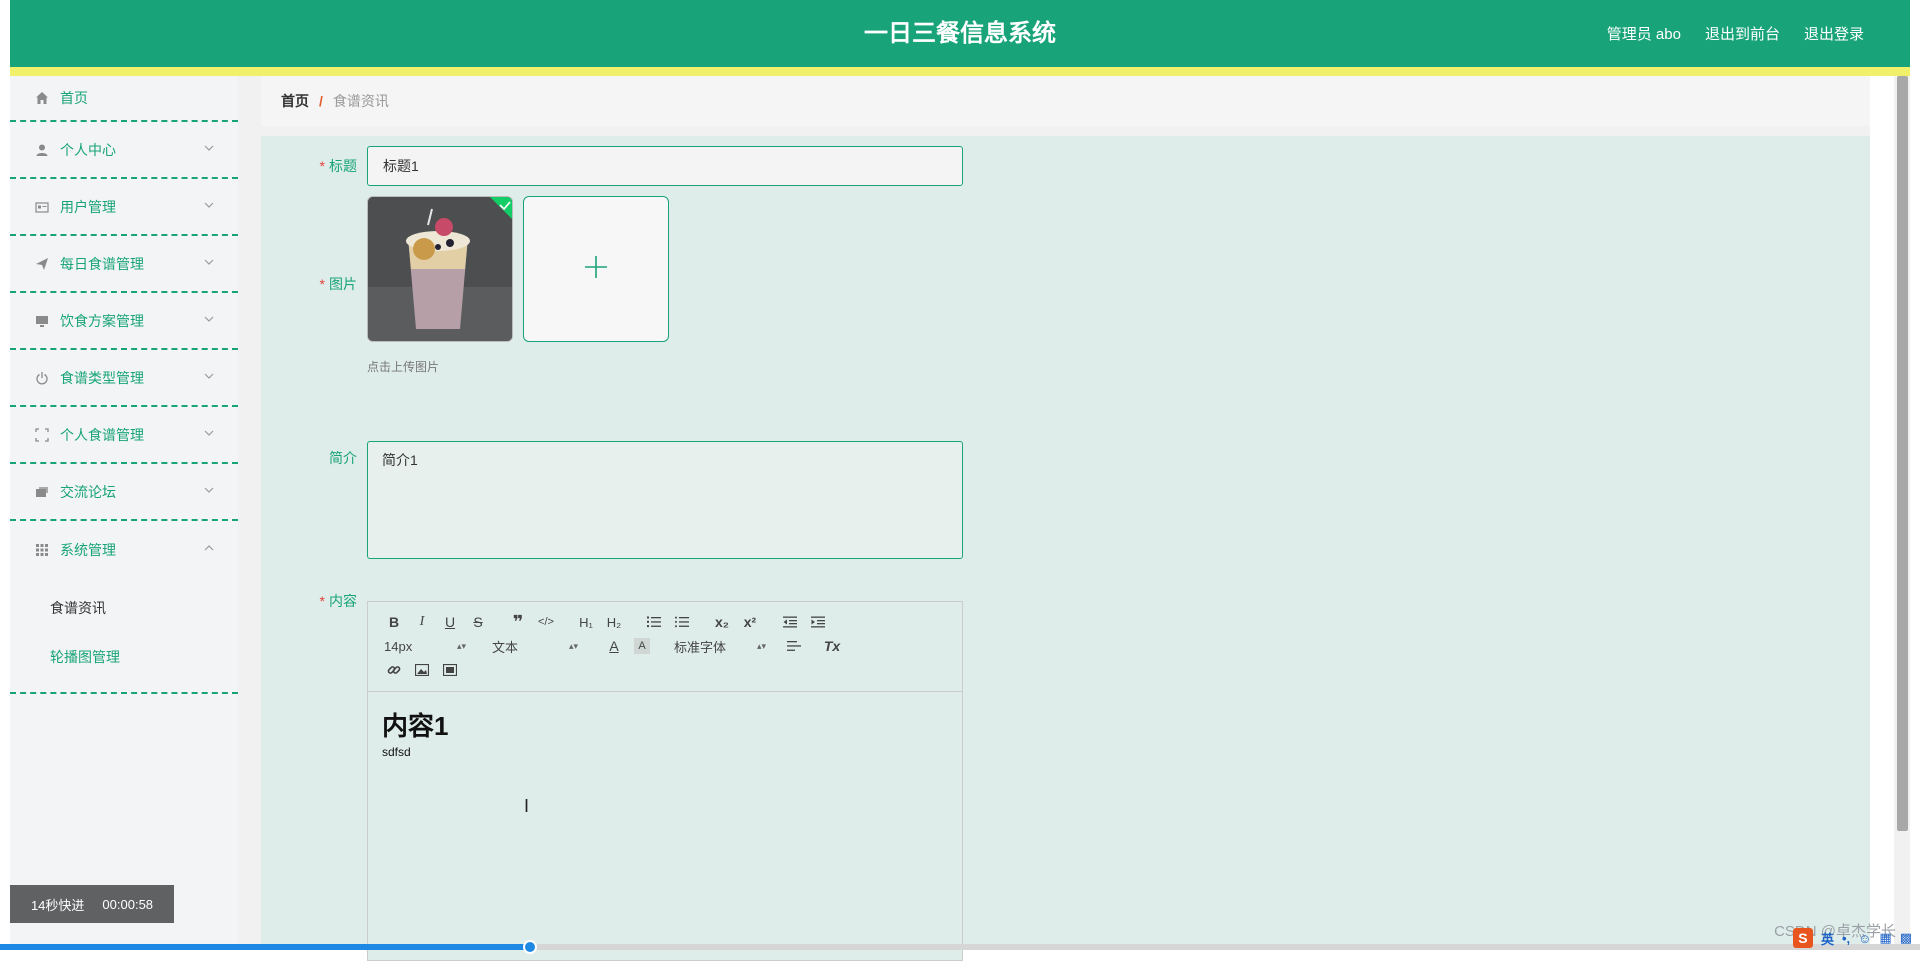 The width and height of the screenshot is (1920, 961). I want to click on sidebar-item-label: 饮食方案管理, so click(102, 320).